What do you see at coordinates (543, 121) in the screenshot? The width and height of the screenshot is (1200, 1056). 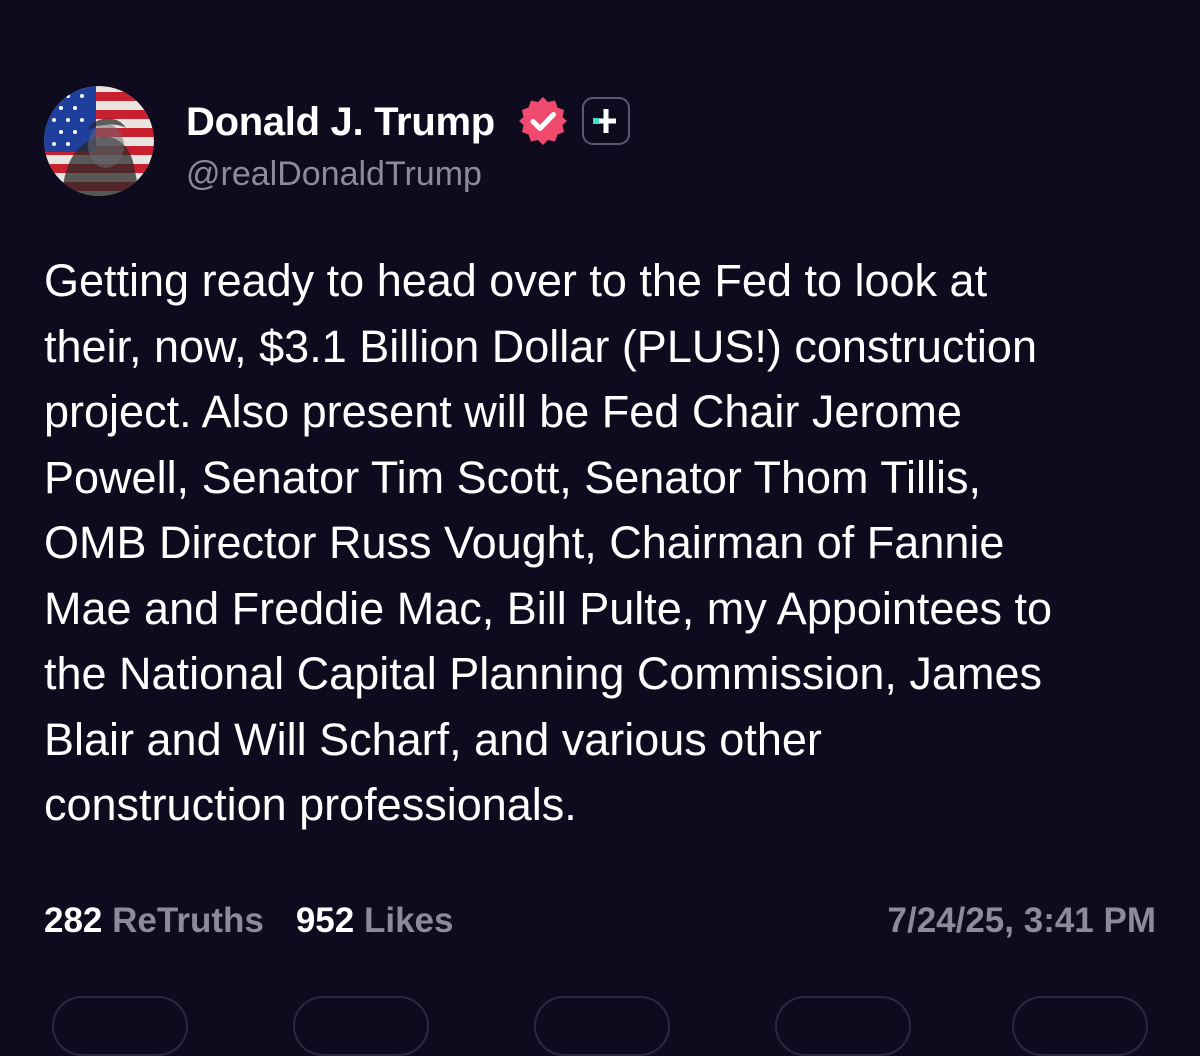 I see `verified-badge-icon` at bounding box center [543, 121].